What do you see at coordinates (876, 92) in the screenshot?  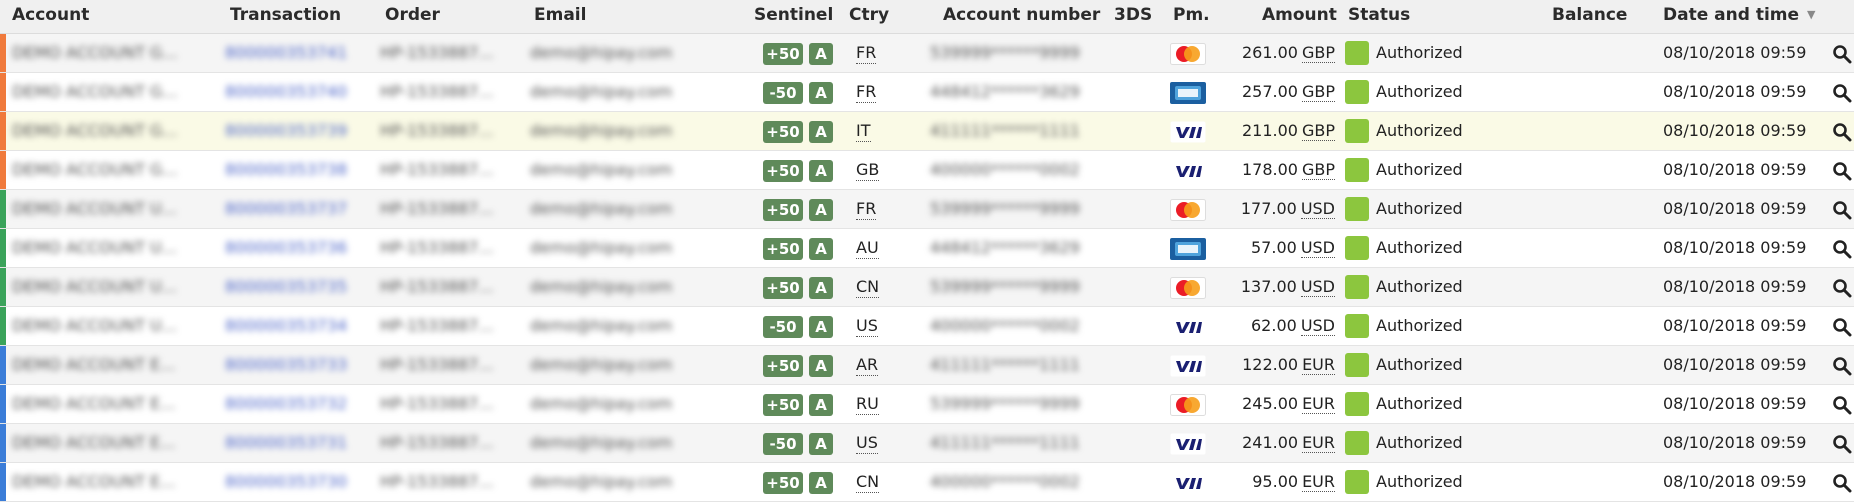 I see `country-cell: FR` at bounding box center [876, 92].